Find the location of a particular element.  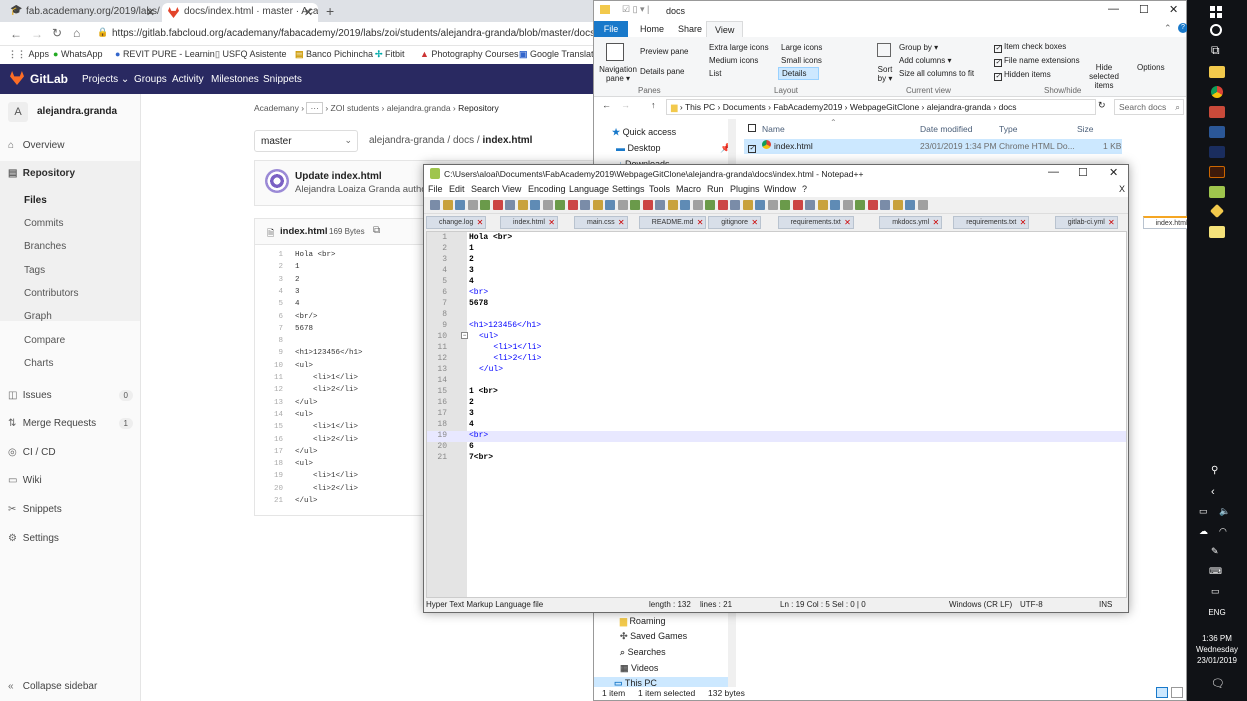

menu-tools: Tools is located at coordinates (659, 189).